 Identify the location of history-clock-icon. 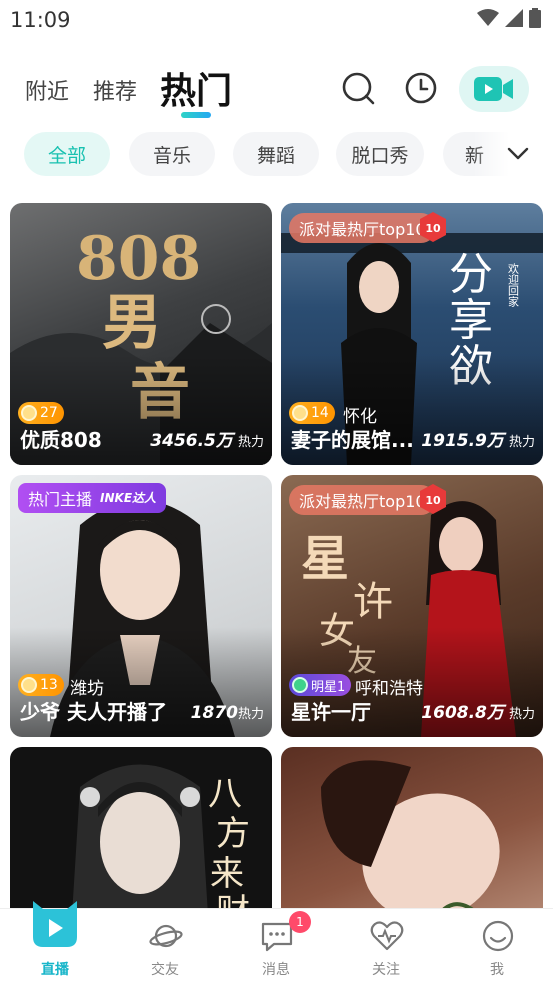
(421, 88).